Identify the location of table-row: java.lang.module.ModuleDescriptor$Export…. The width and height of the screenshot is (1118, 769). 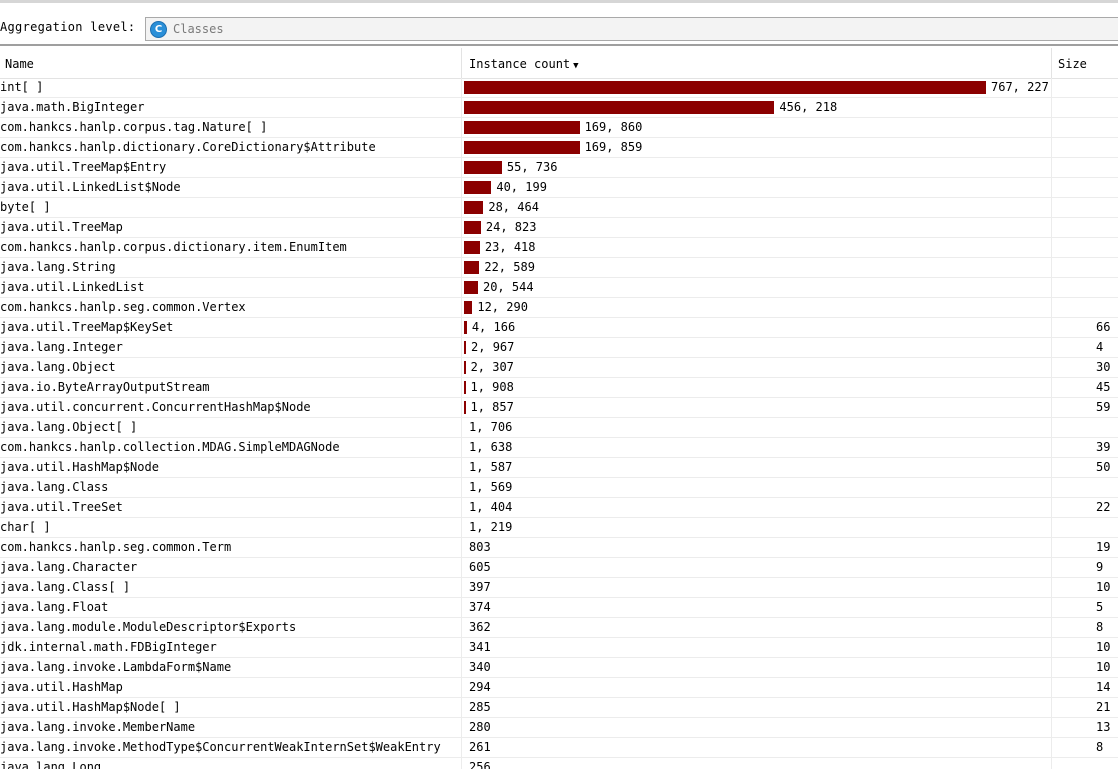
(559, 628).